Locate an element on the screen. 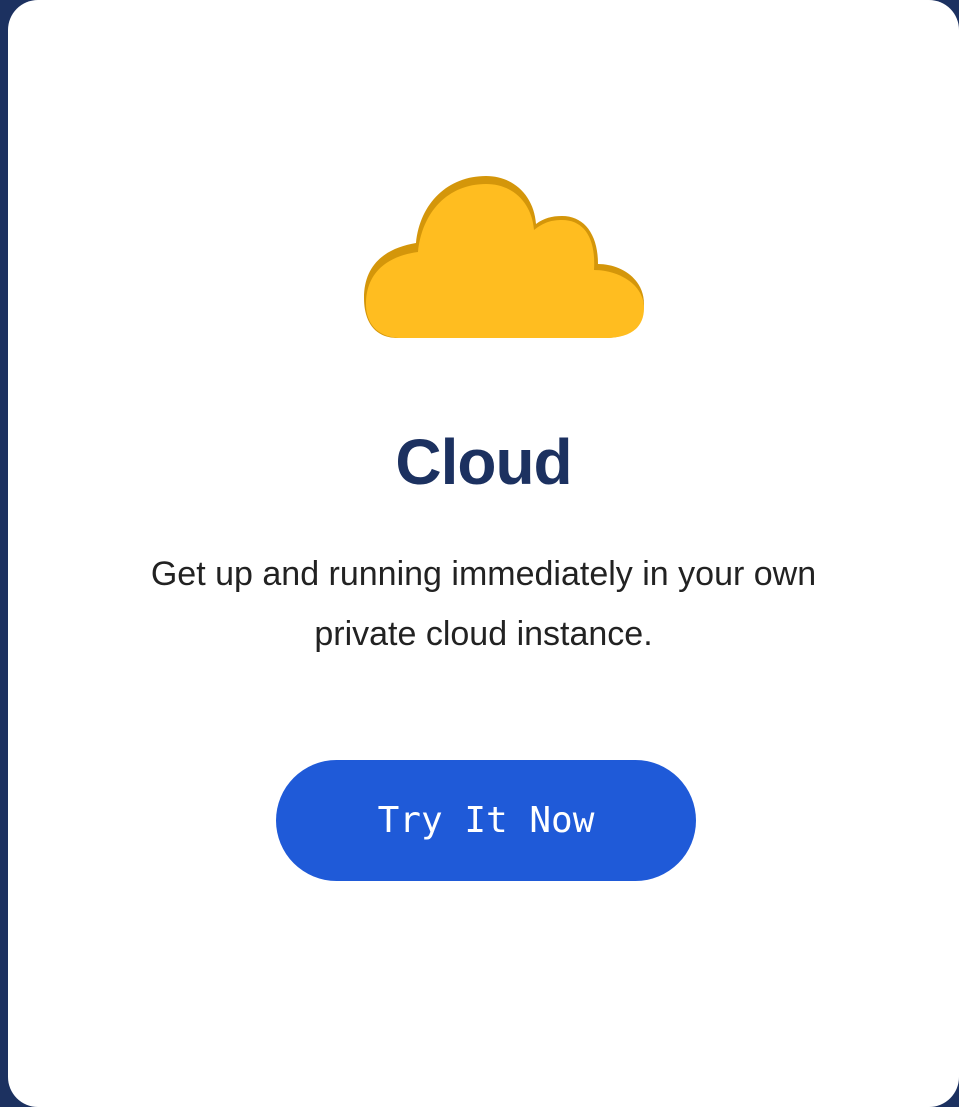  card-title: Cloud is located at coordinates (483, 462).